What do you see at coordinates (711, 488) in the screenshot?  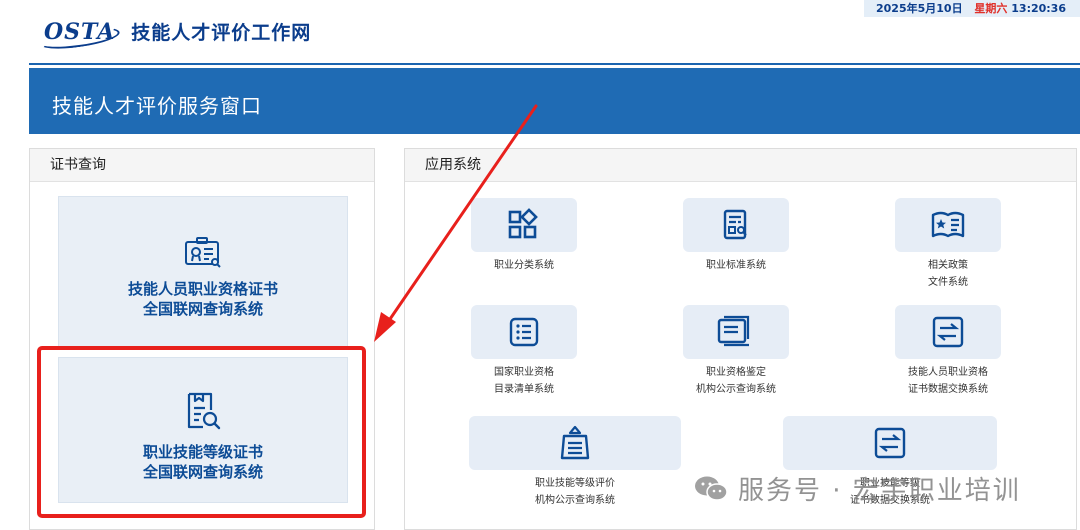 I see `wechat-icon` at bounding box center [711, 488].